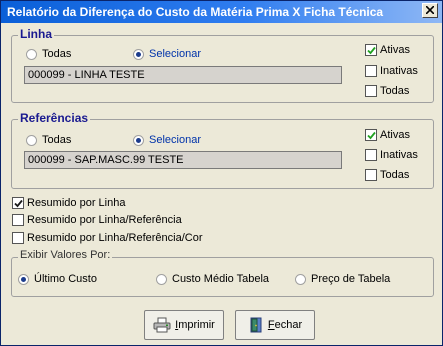 Image resolution: width=443 pixels, height=346 pixels. I want to click on referencias-check-ativas: Ativas, so click(387, 135).